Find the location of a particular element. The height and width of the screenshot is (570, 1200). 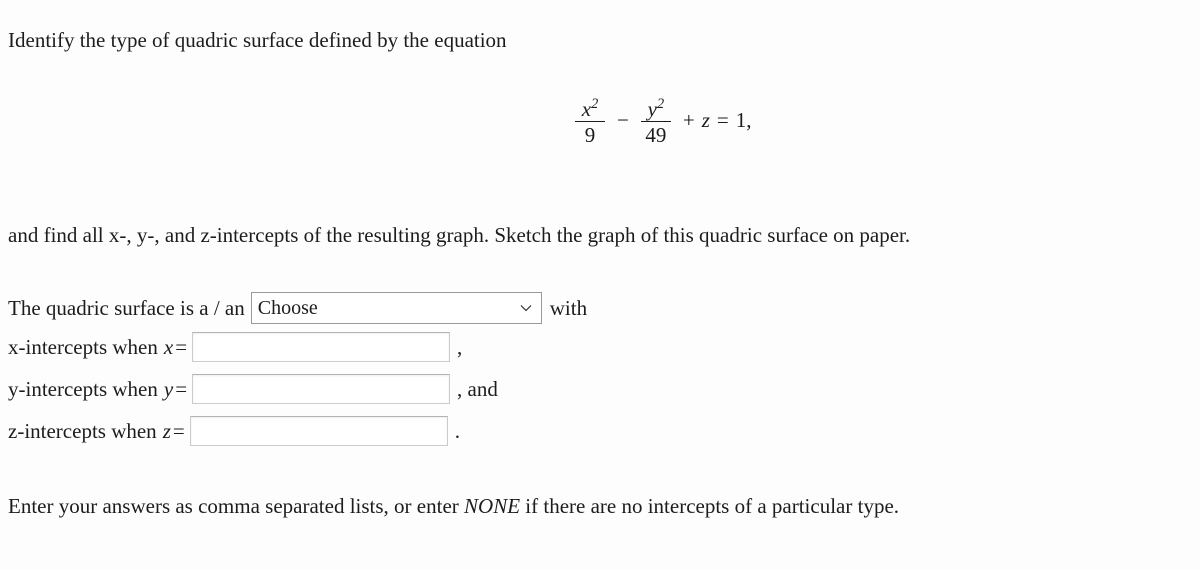

fraction-x-numerator: x2 is located at coordinates (590, 107).